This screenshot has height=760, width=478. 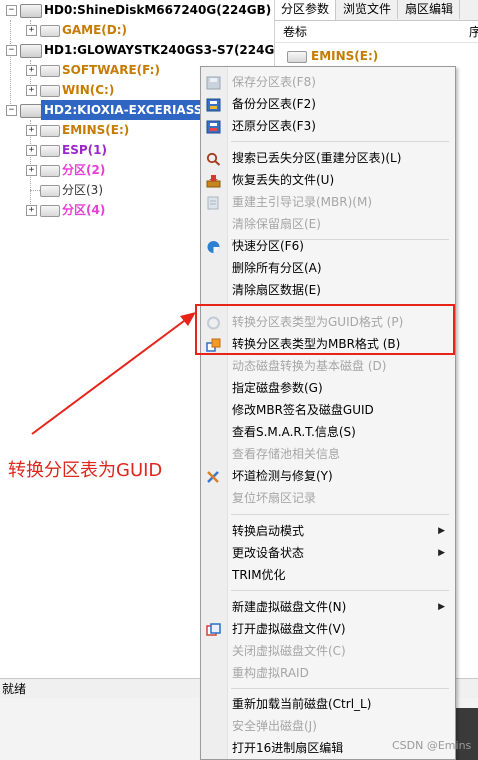 What do you see at coordinates (328, 202) in the screenshot?
I see `menu-item-rebuild-mbr: 重建主引导记录(MBR)(M)` at bounding box center [328, 202].